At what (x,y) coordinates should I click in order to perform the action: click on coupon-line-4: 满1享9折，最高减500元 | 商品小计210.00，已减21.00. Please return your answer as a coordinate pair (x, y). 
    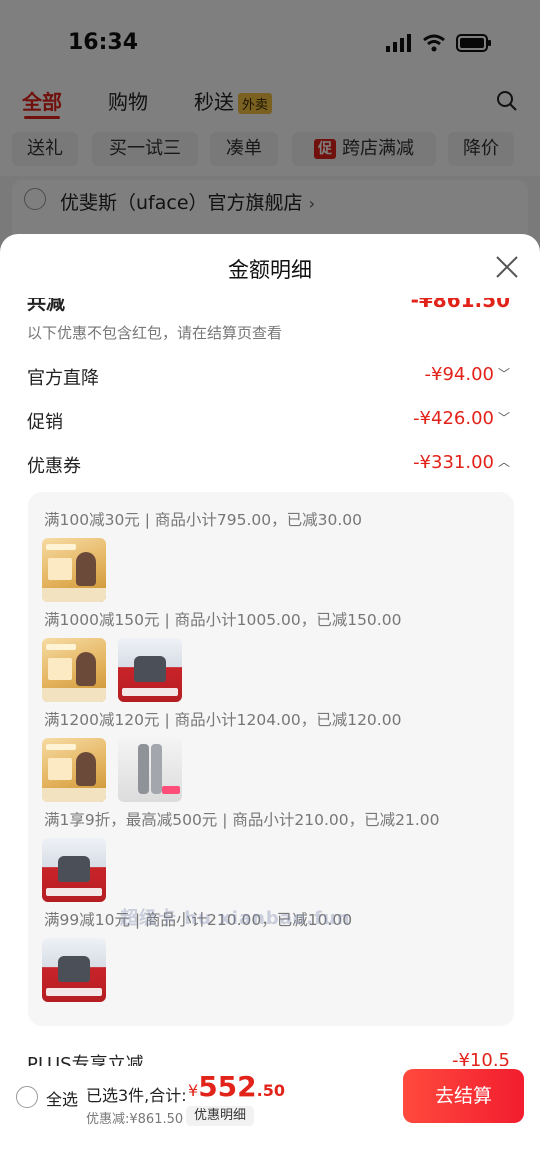
    Looking at the image, I should click on (242, 820).